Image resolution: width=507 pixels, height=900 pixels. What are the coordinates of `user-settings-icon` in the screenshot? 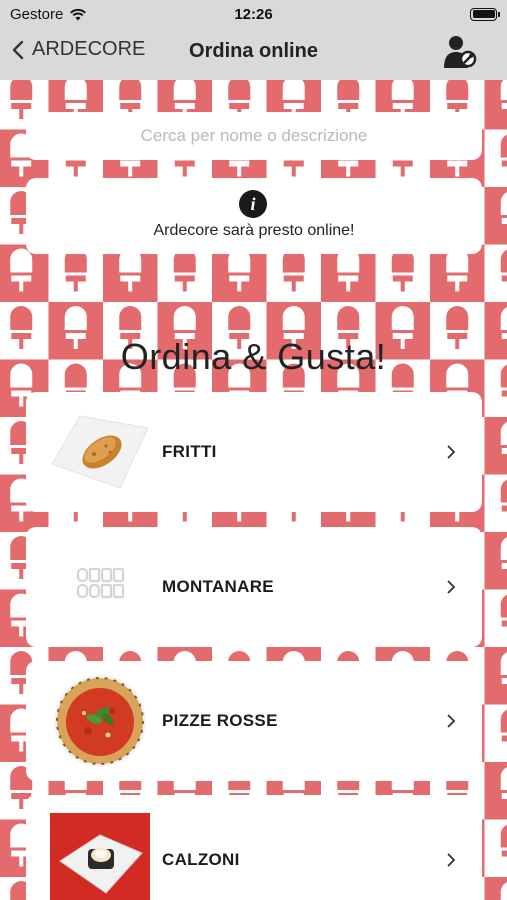 It's located at (460, 52).